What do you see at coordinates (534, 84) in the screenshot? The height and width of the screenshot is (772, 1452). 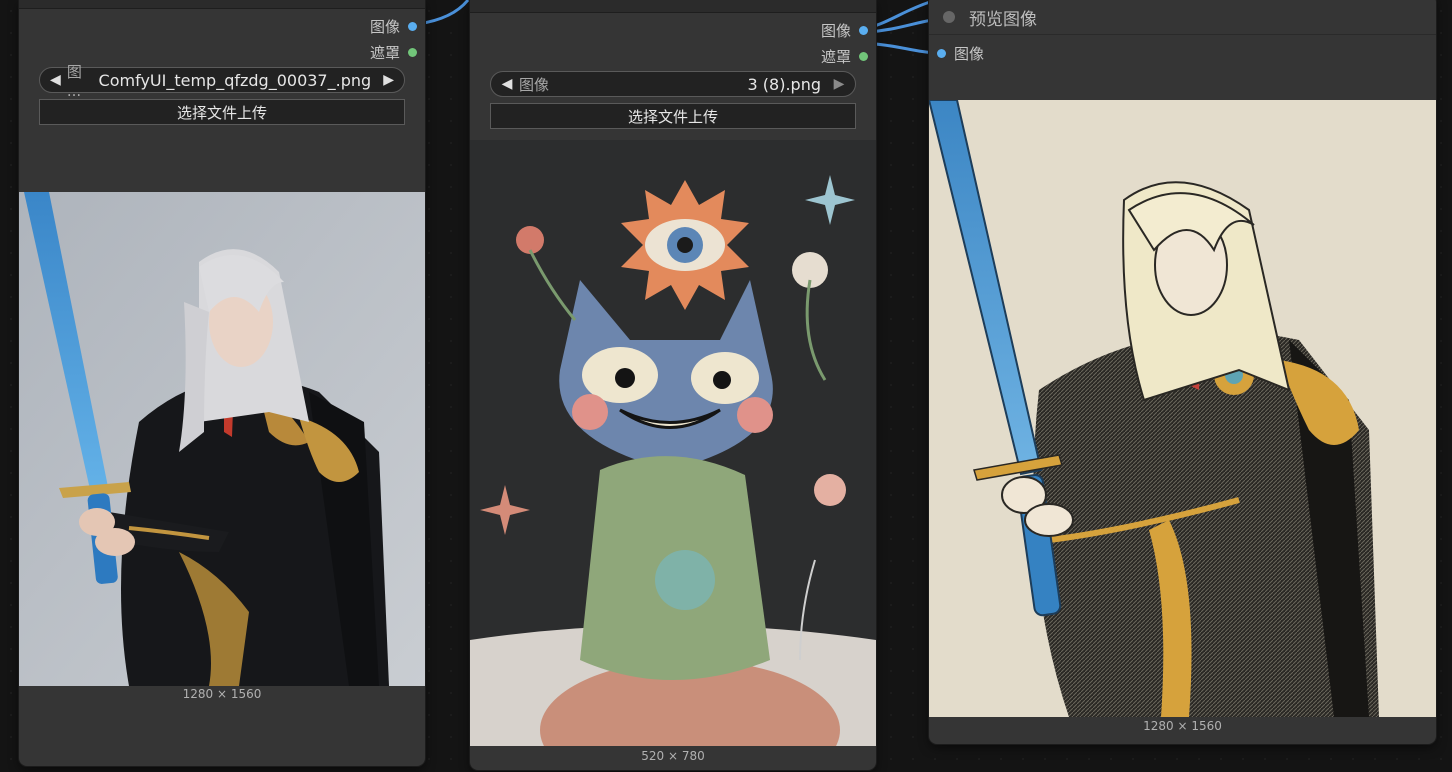 I see `combo-name: 图像` at bounding box center [534, 84].